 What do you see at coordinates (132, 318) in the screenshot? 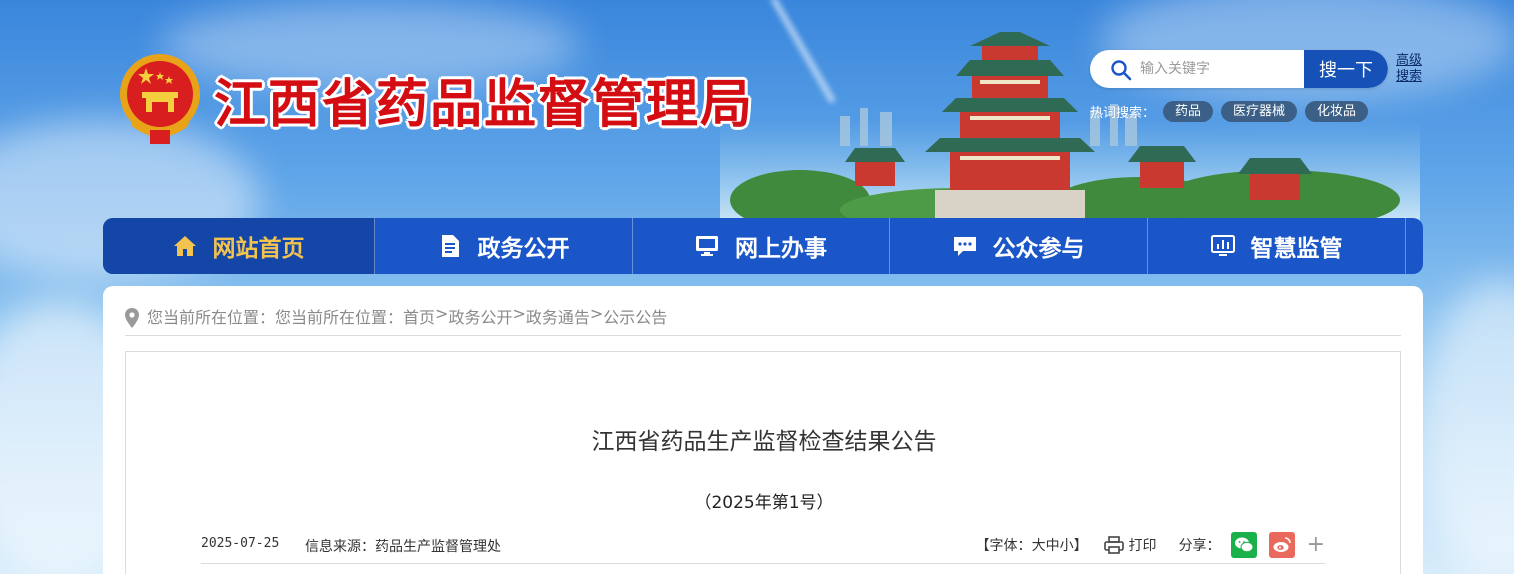
I see `location-pin-icon` at bounding box center [132, 318].